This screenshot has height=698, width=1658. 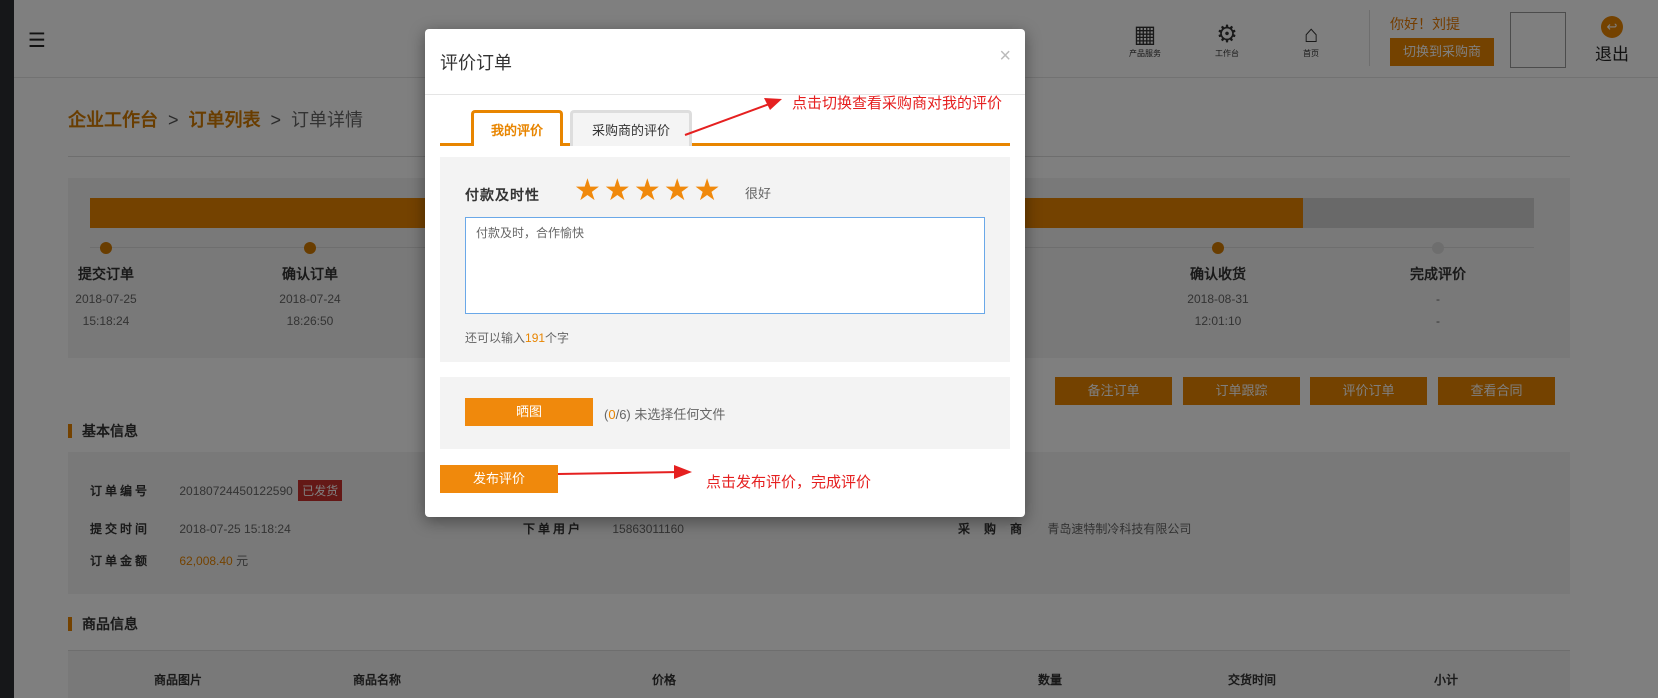 I want to click on upload-image-button: 晒图, so click(x=529, y=412).